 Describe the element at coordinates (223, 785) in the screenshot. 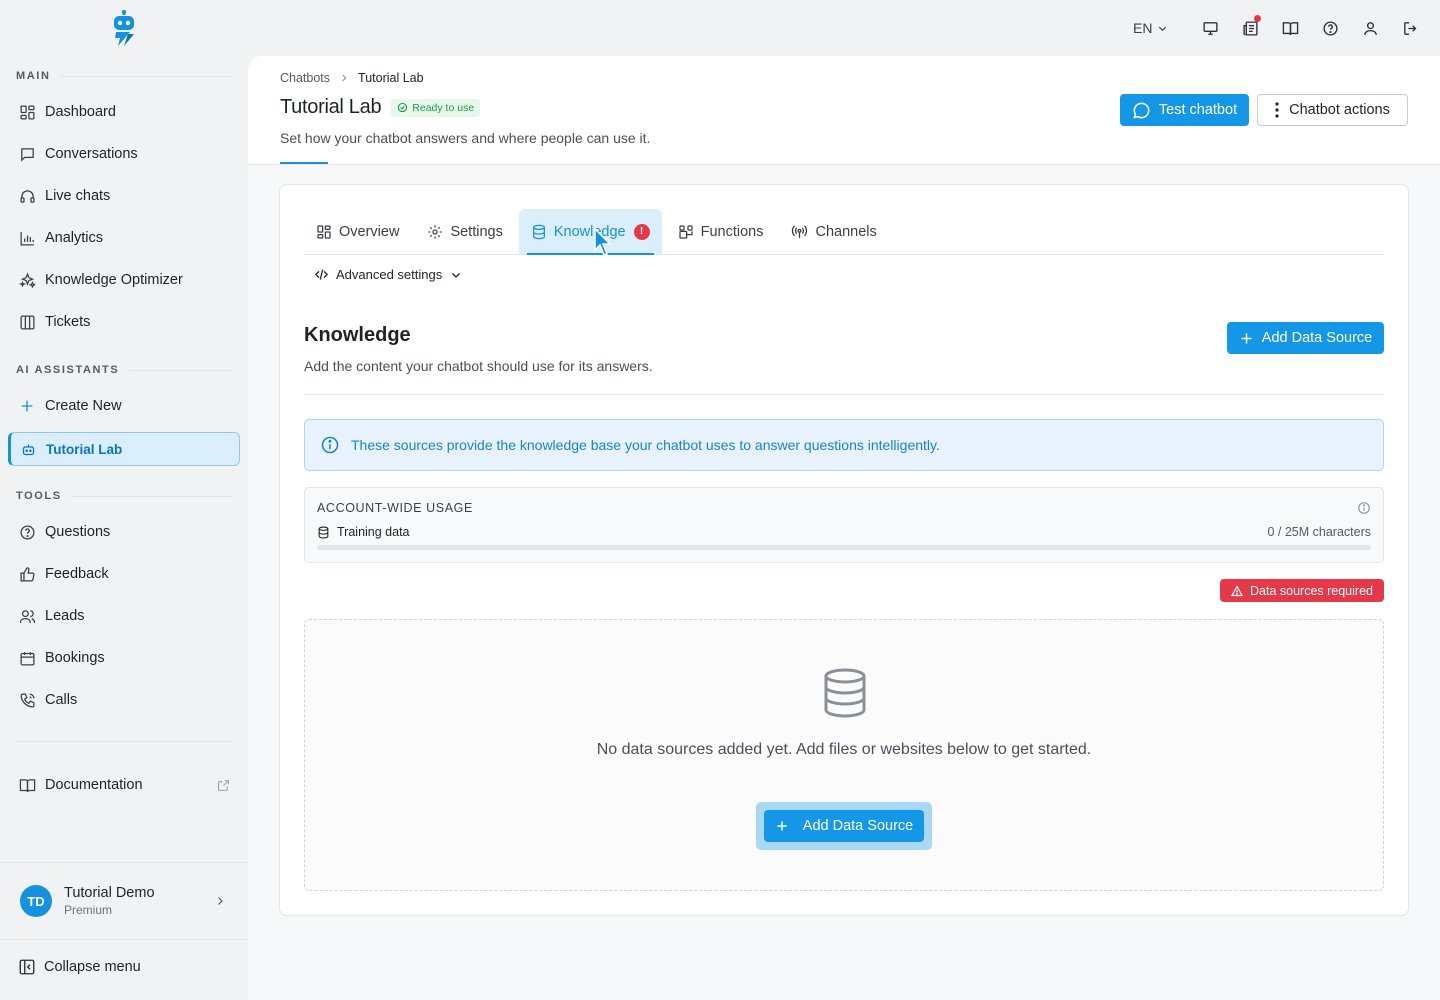

I see `external-link-icon` at that location.